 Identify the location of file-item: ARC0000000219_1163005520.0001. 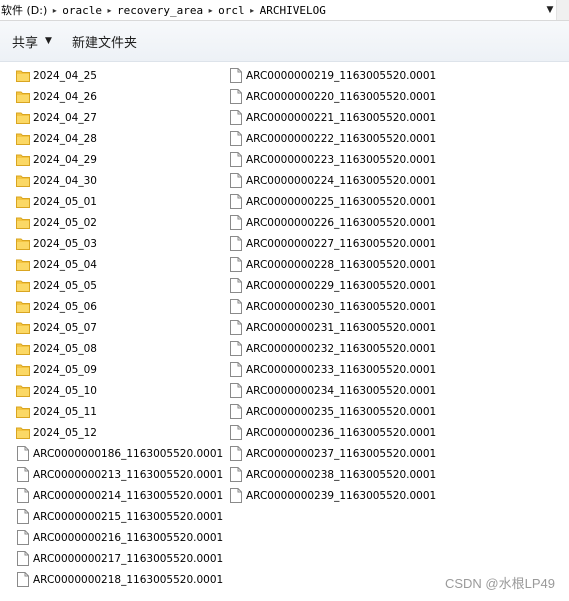
(332, 75).